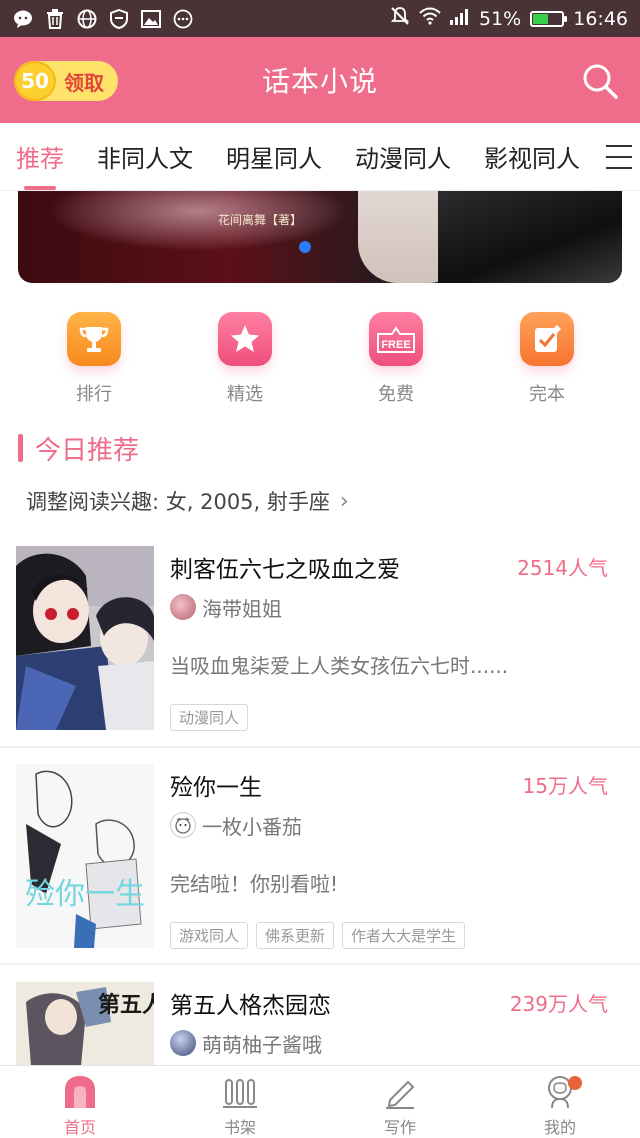 This screenshot has height=1138, width=640. I want to click on banner-indicator, so click(305, 247).